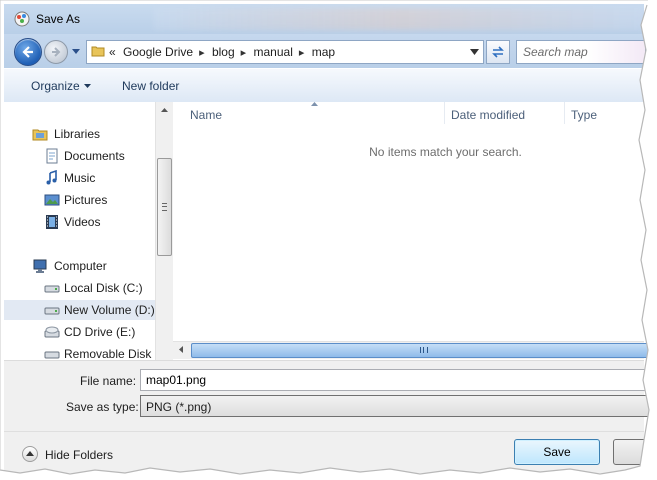 This screenshot has height=480, width=657. I want to click on nav-label: Computer, so click(80, 266).